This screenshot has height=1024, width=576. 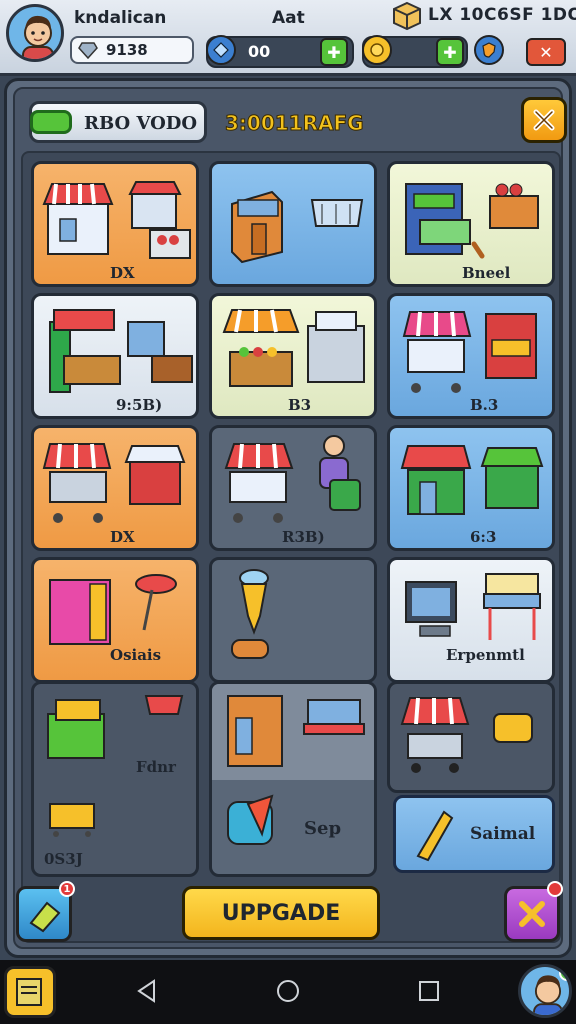 What do you see at coordinates (489, 50) in the screenshot?
I see `shield-icon` at bounding box center [489, 50].